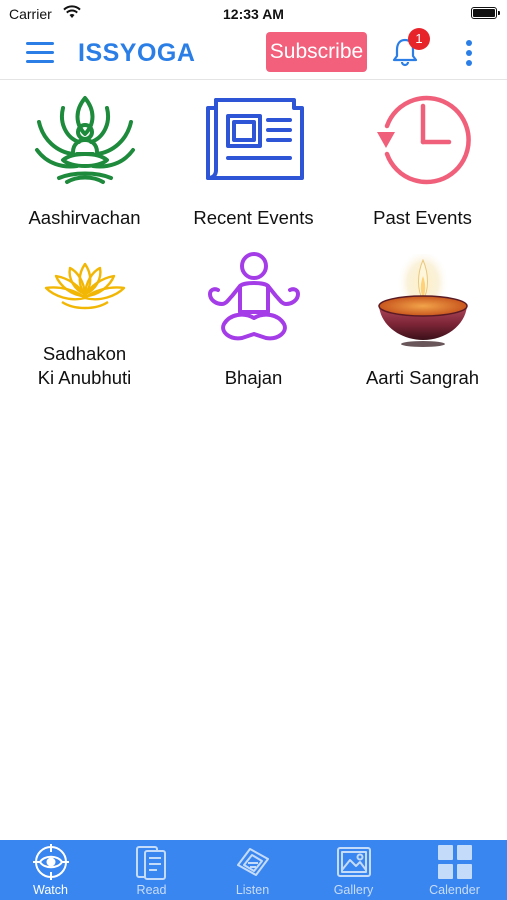 This screenshot has height=900, width=507. What do you see at coordinates (455, 862) in the screenshot?
I see `grid-calendar-icon` at bounding box center [455, 862].